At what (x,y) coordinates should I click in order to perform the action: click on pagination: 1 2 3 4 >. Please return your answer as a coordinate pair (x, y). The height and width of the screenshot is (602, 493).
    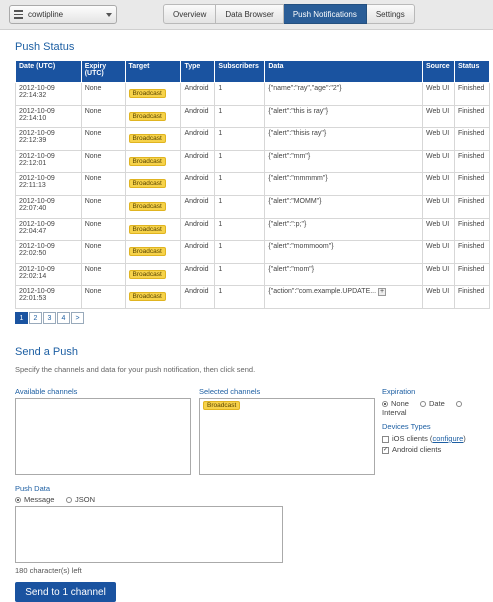
    Looking at the image, I should click on (50, 318).